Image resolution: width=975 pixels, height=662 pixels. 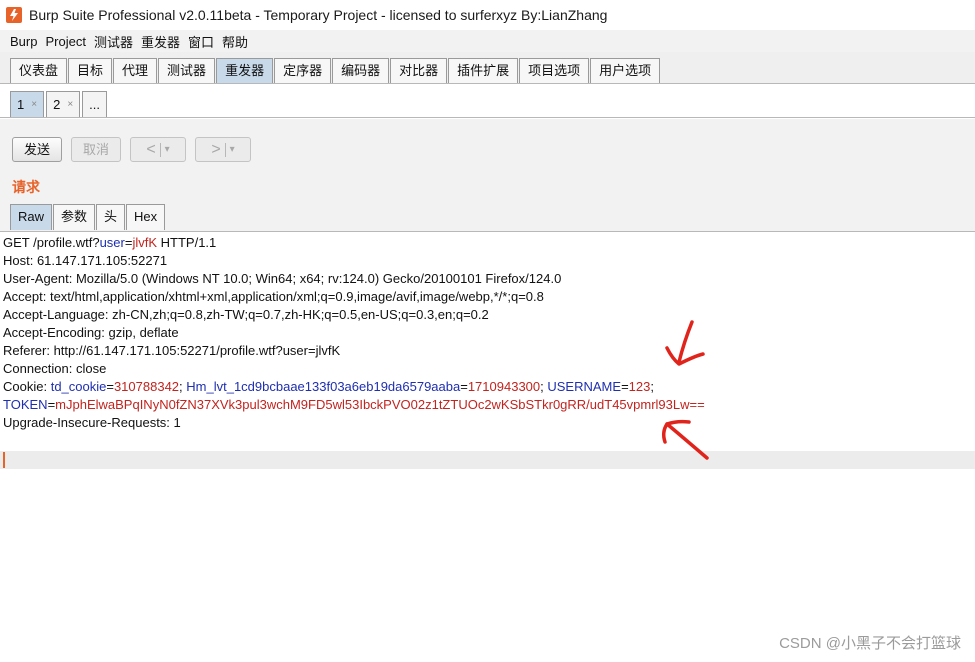 I want to click on current-line-highlight, so click(x=487, y=460).